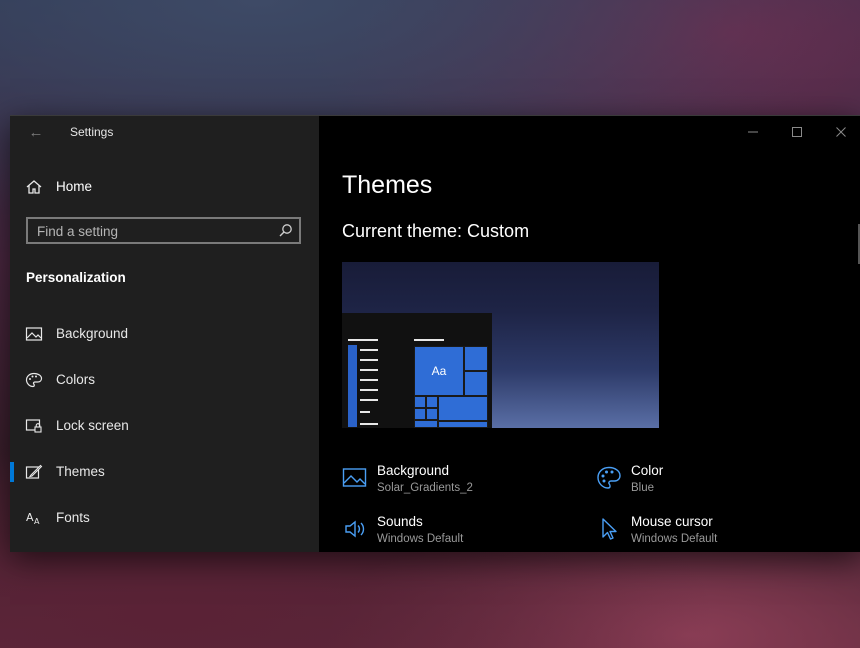 Image resolution: width=860 pixels, height=648 pixels. What do you see at coordinates (355, 529) in the screenshot?
I see `speaker-icon` at bounding box center [355, 529].